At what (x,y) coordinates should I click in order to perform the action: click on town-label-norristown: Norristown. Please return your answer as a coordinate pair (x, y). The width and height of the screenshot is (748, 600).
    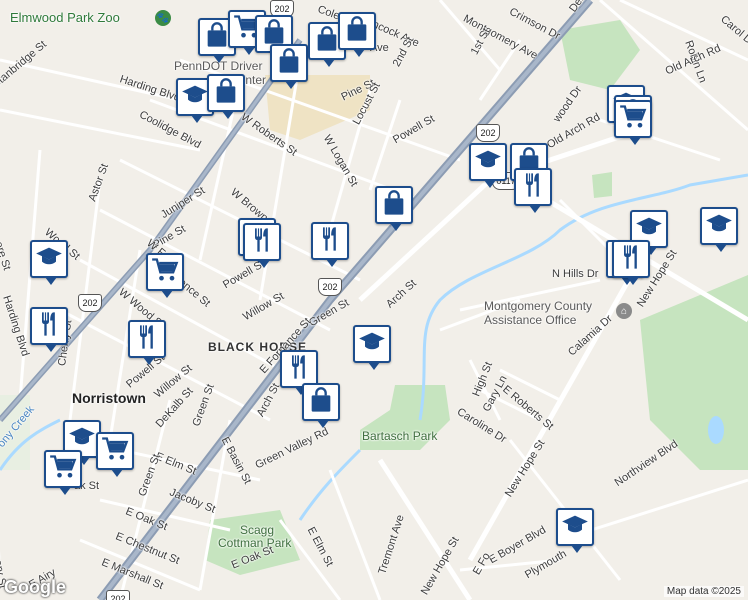
    Looking at the image, I should click on (109, 398).